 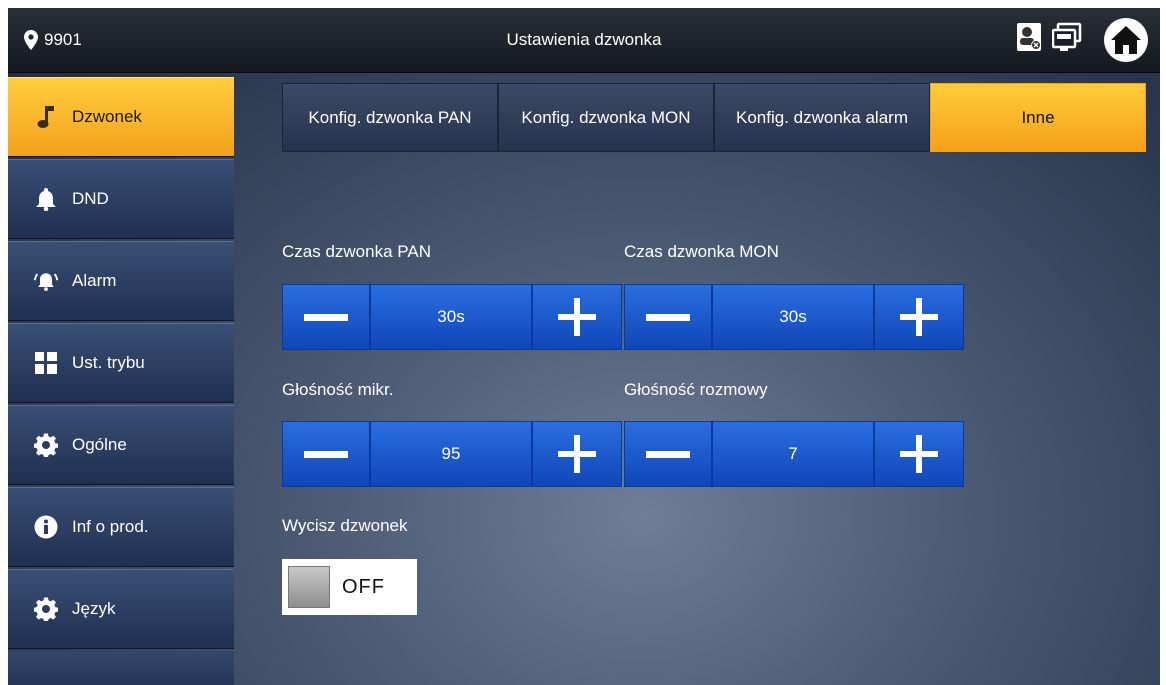 I want to click on sidebar-item-general: Ogólne, so click(x=121, y=445).